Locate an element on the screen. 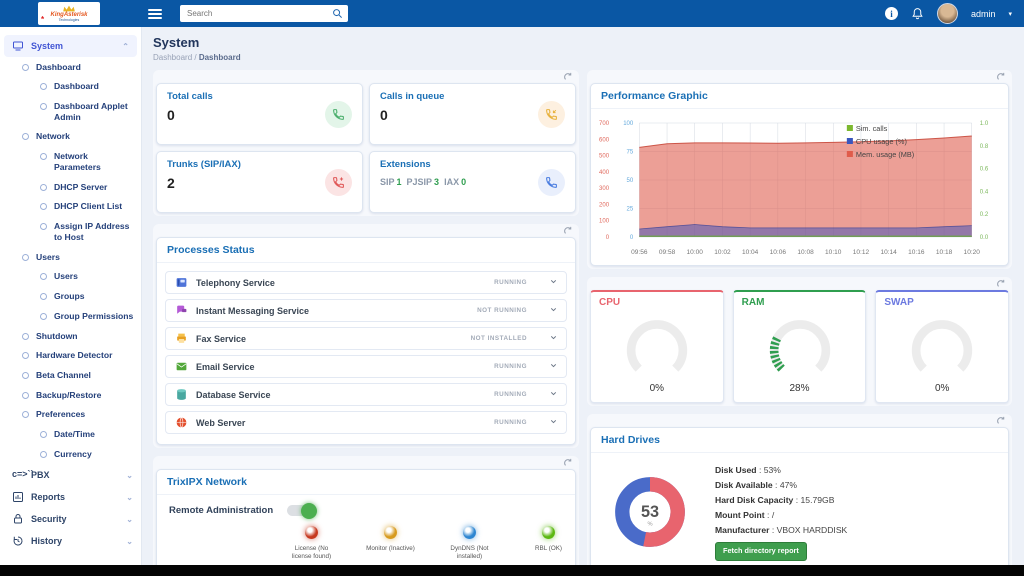 The width and height of the screenshot is (1024, 576). sidebar-subitem-backup-restore: Backup/Restore is located at coordinates (70, 395).